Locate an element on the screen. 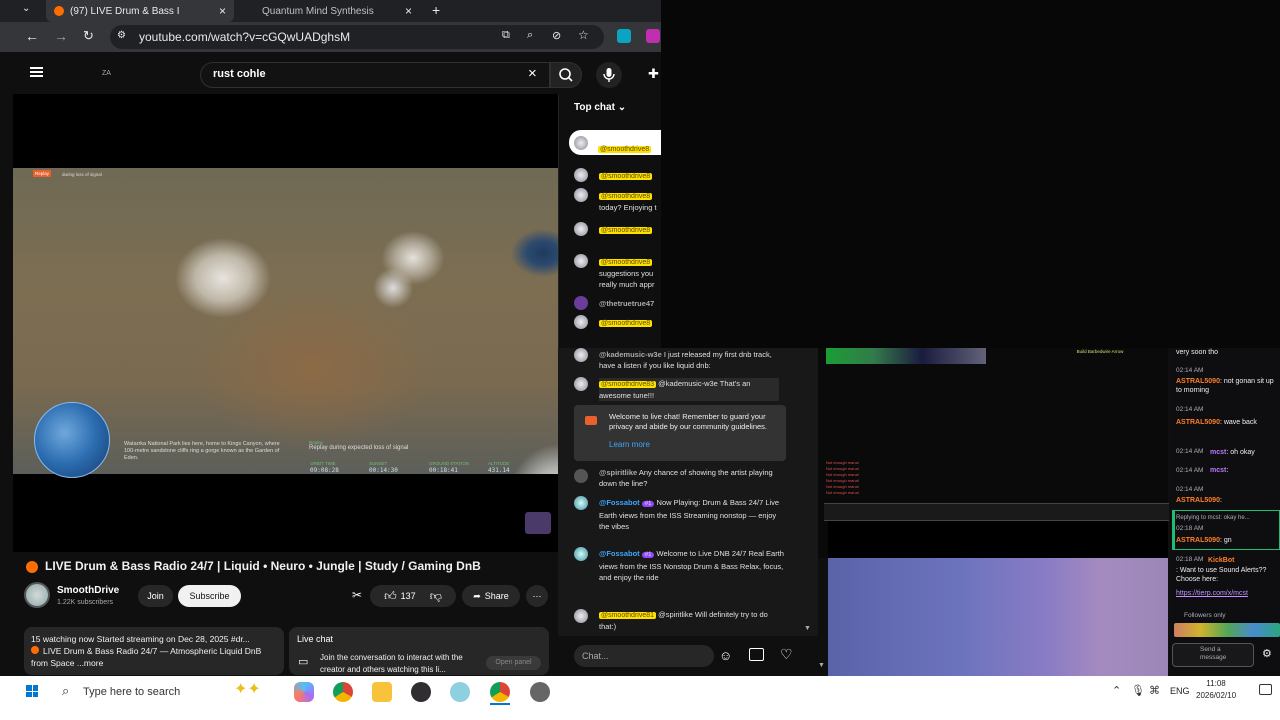 The width and height of the screenshot is (1280, 720). start-windows-icon is located at coordinates (32, 691).